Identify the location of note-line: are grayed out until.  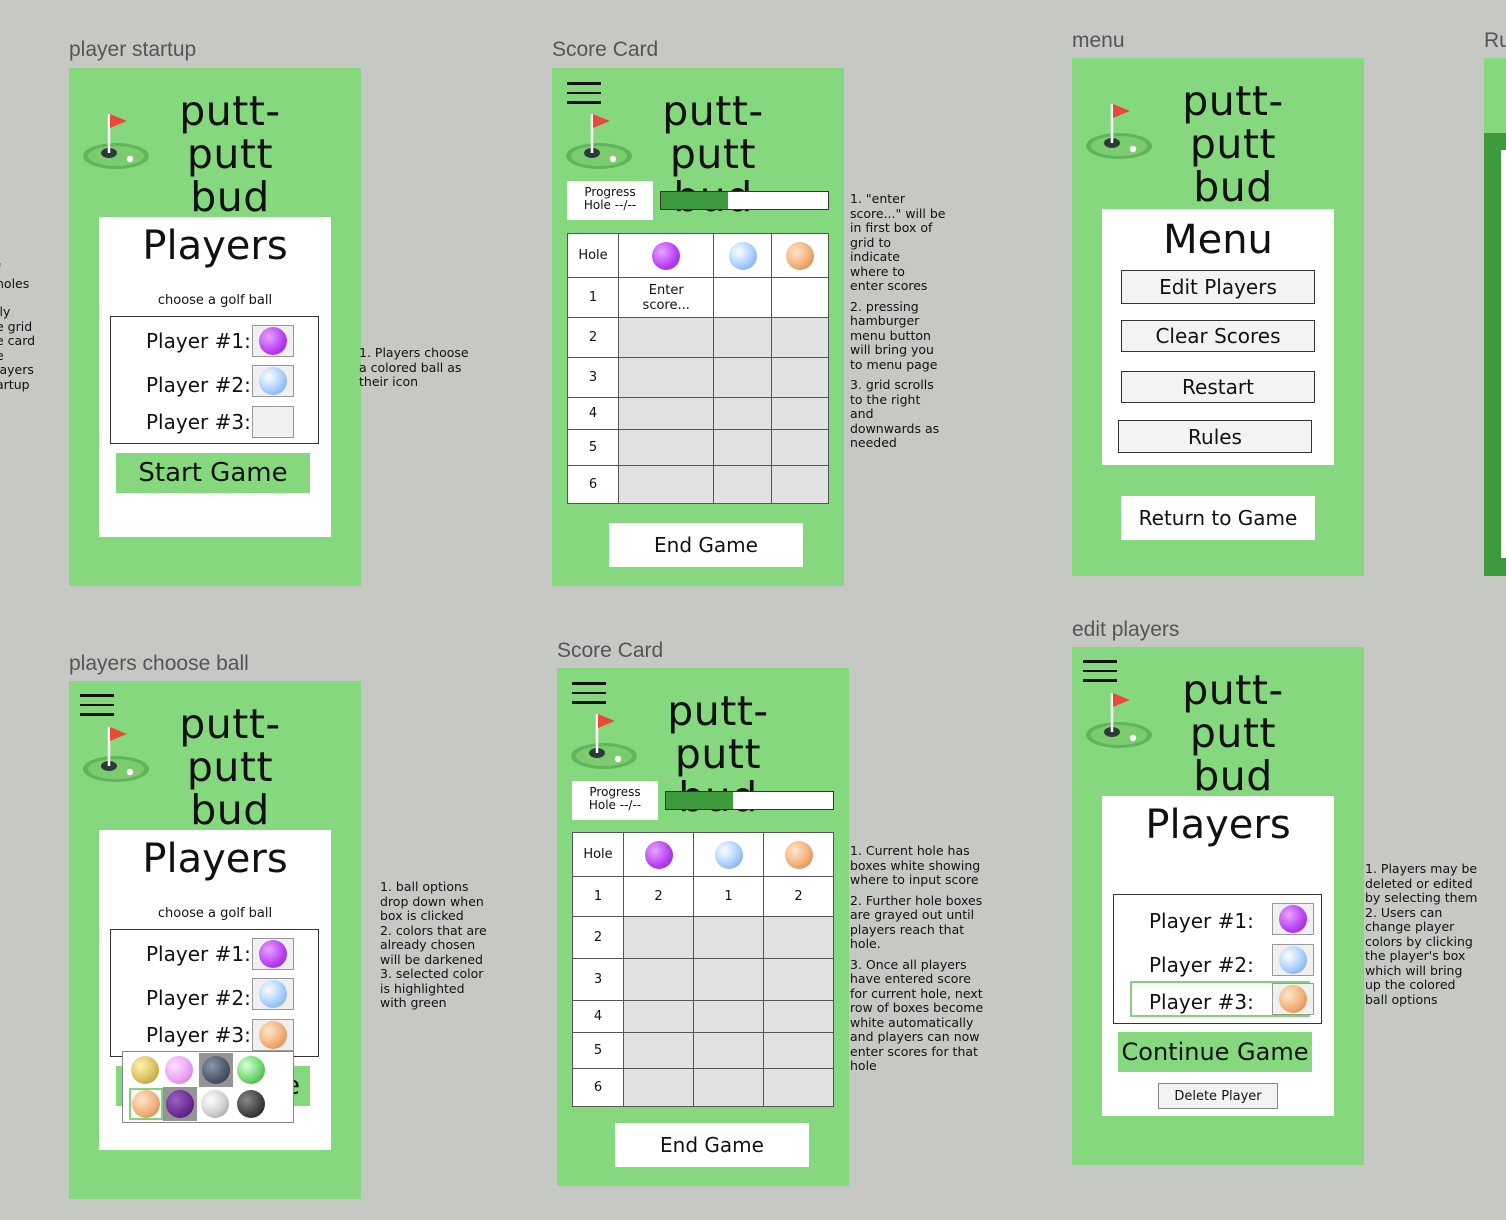
(912, 914).